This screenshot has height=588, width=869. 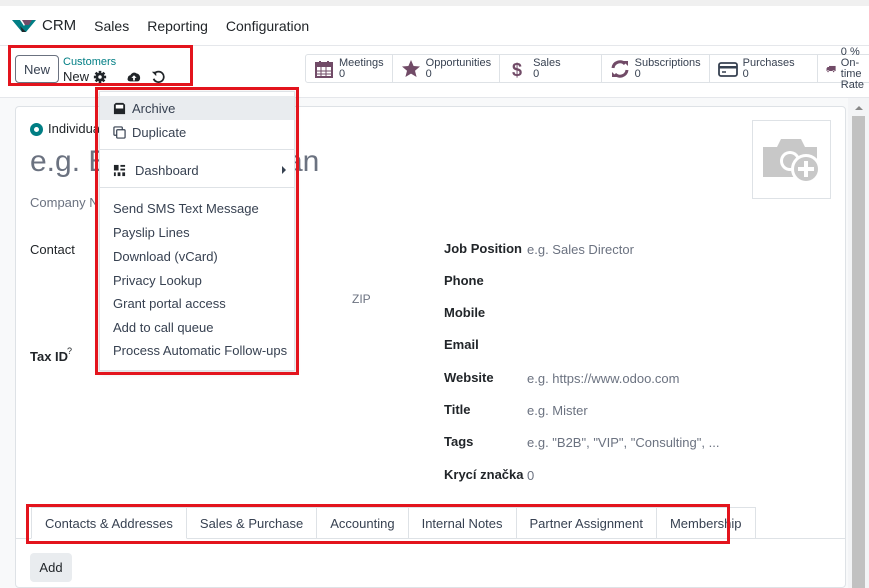 What do you see at coordinates (324, 69) in the screenshot?
I see `calendar-icon` at bounding box center [324, 69].